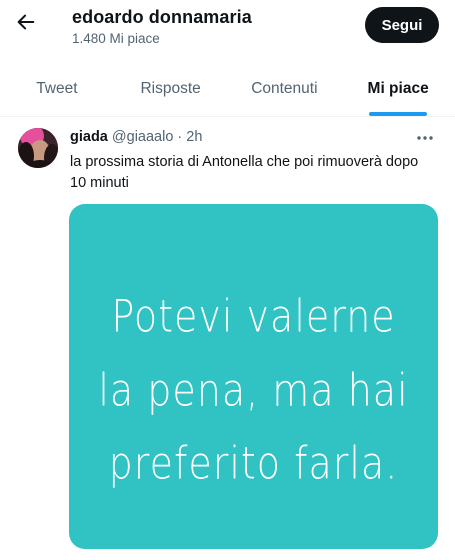  I want to click on more-horizontal-icon, so click(425, 137).